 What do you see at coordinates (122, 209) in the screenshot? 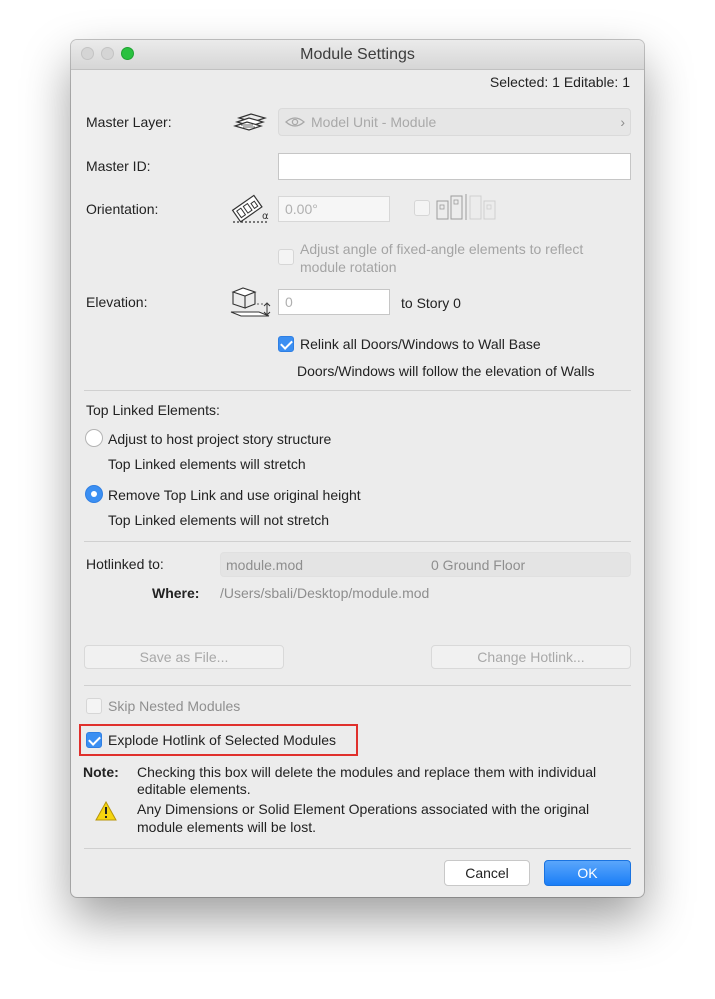
I see `orientation-label: Orientation:` at bounding box center [122, 209].